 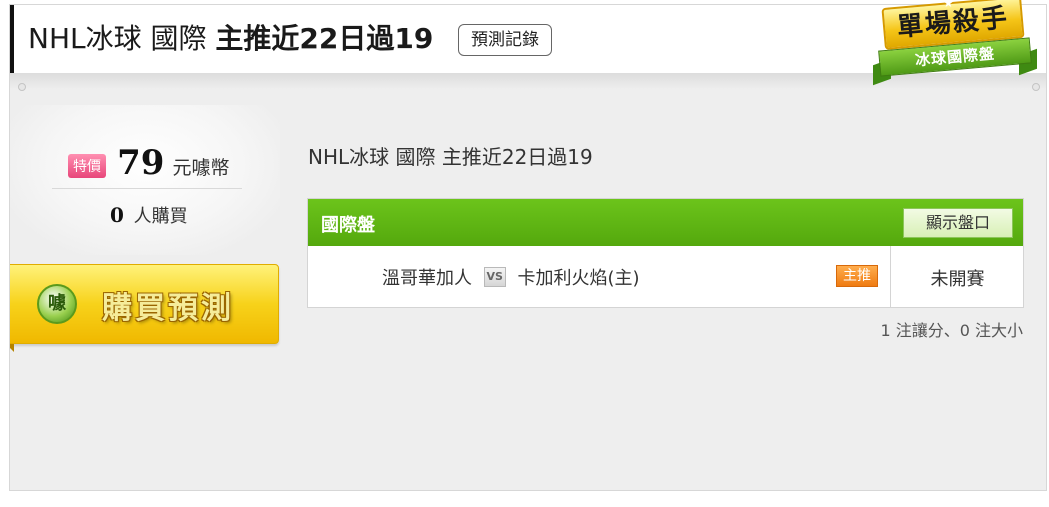 What do you see at coordinates (22, 87) in the screenshot?
I see `pin-left-icon` at bounding box center [22, 87].